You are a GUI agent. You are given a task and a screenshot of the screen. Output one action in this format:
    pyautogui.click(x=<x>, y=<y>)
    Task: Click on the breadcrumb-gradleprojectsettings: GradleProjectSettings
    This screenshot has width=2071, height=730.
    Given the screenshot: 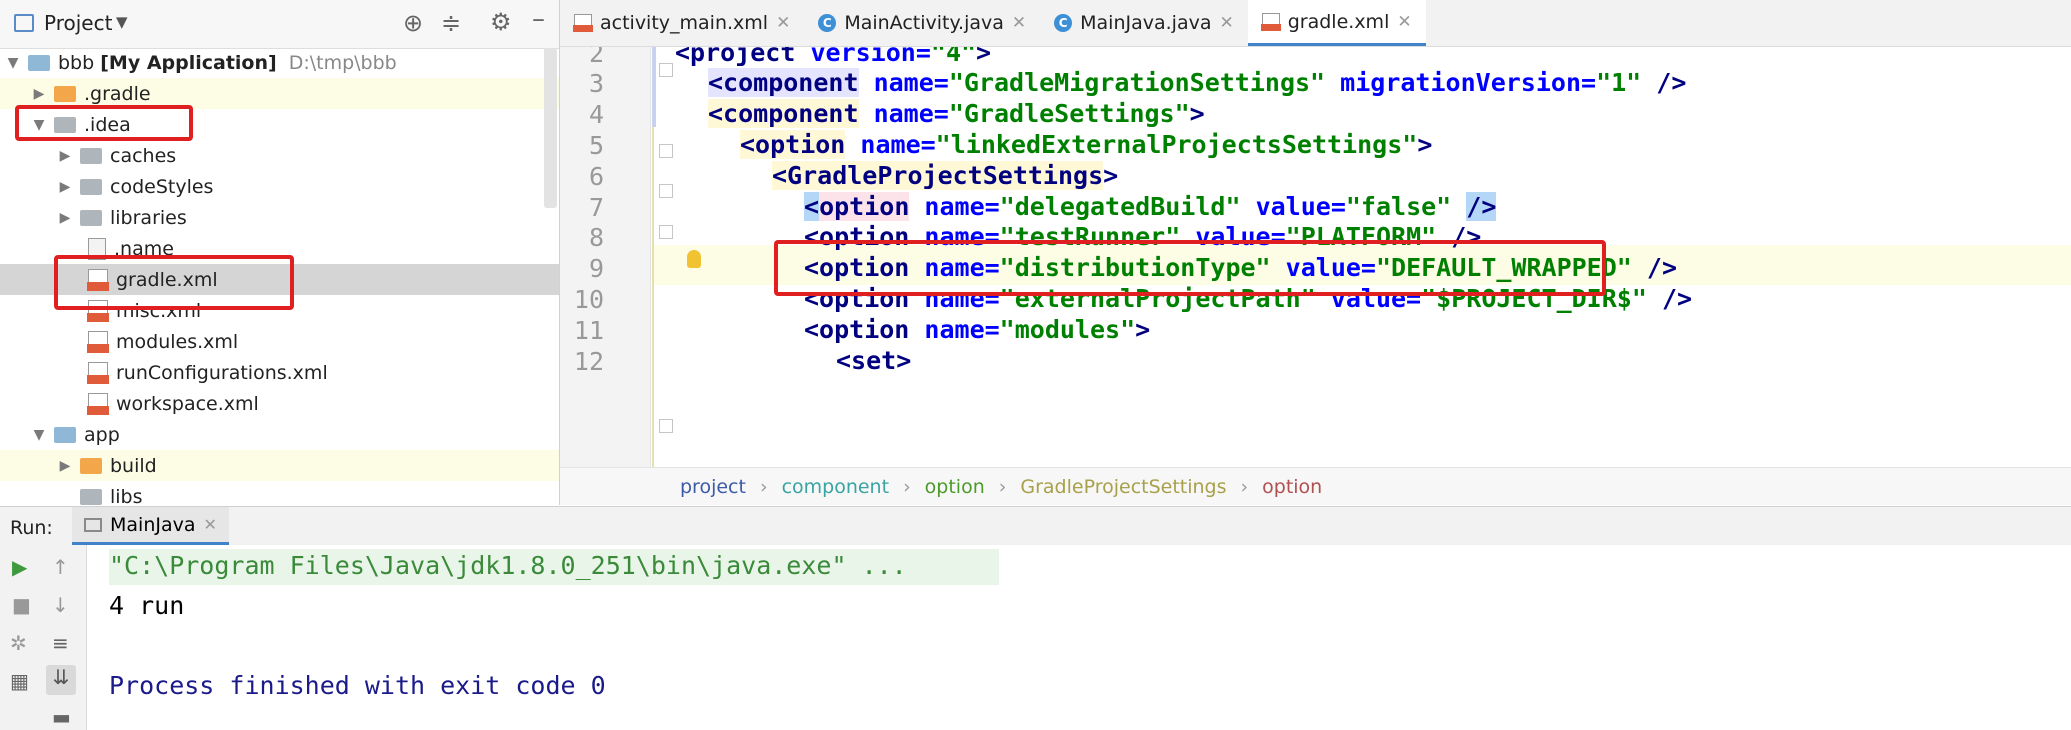 What is the action you would take?
    pyautogui.click(x=1123, y=487)
    